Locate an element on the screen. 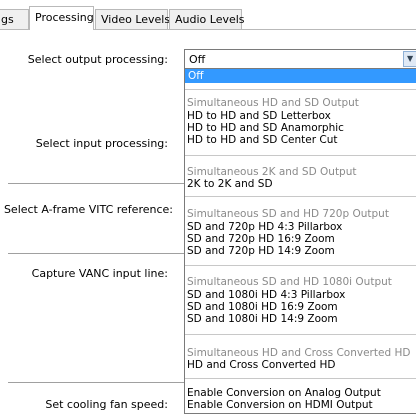 The width and height of the screenshot is (416, 414). tab-strip: gs Processing Video Levels Audio Levels is located at coordinates (208, 15).